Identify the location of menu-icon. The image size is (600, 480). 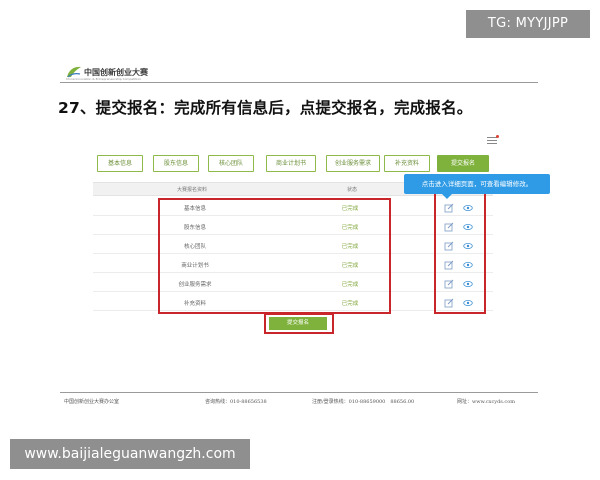
(493, 140).